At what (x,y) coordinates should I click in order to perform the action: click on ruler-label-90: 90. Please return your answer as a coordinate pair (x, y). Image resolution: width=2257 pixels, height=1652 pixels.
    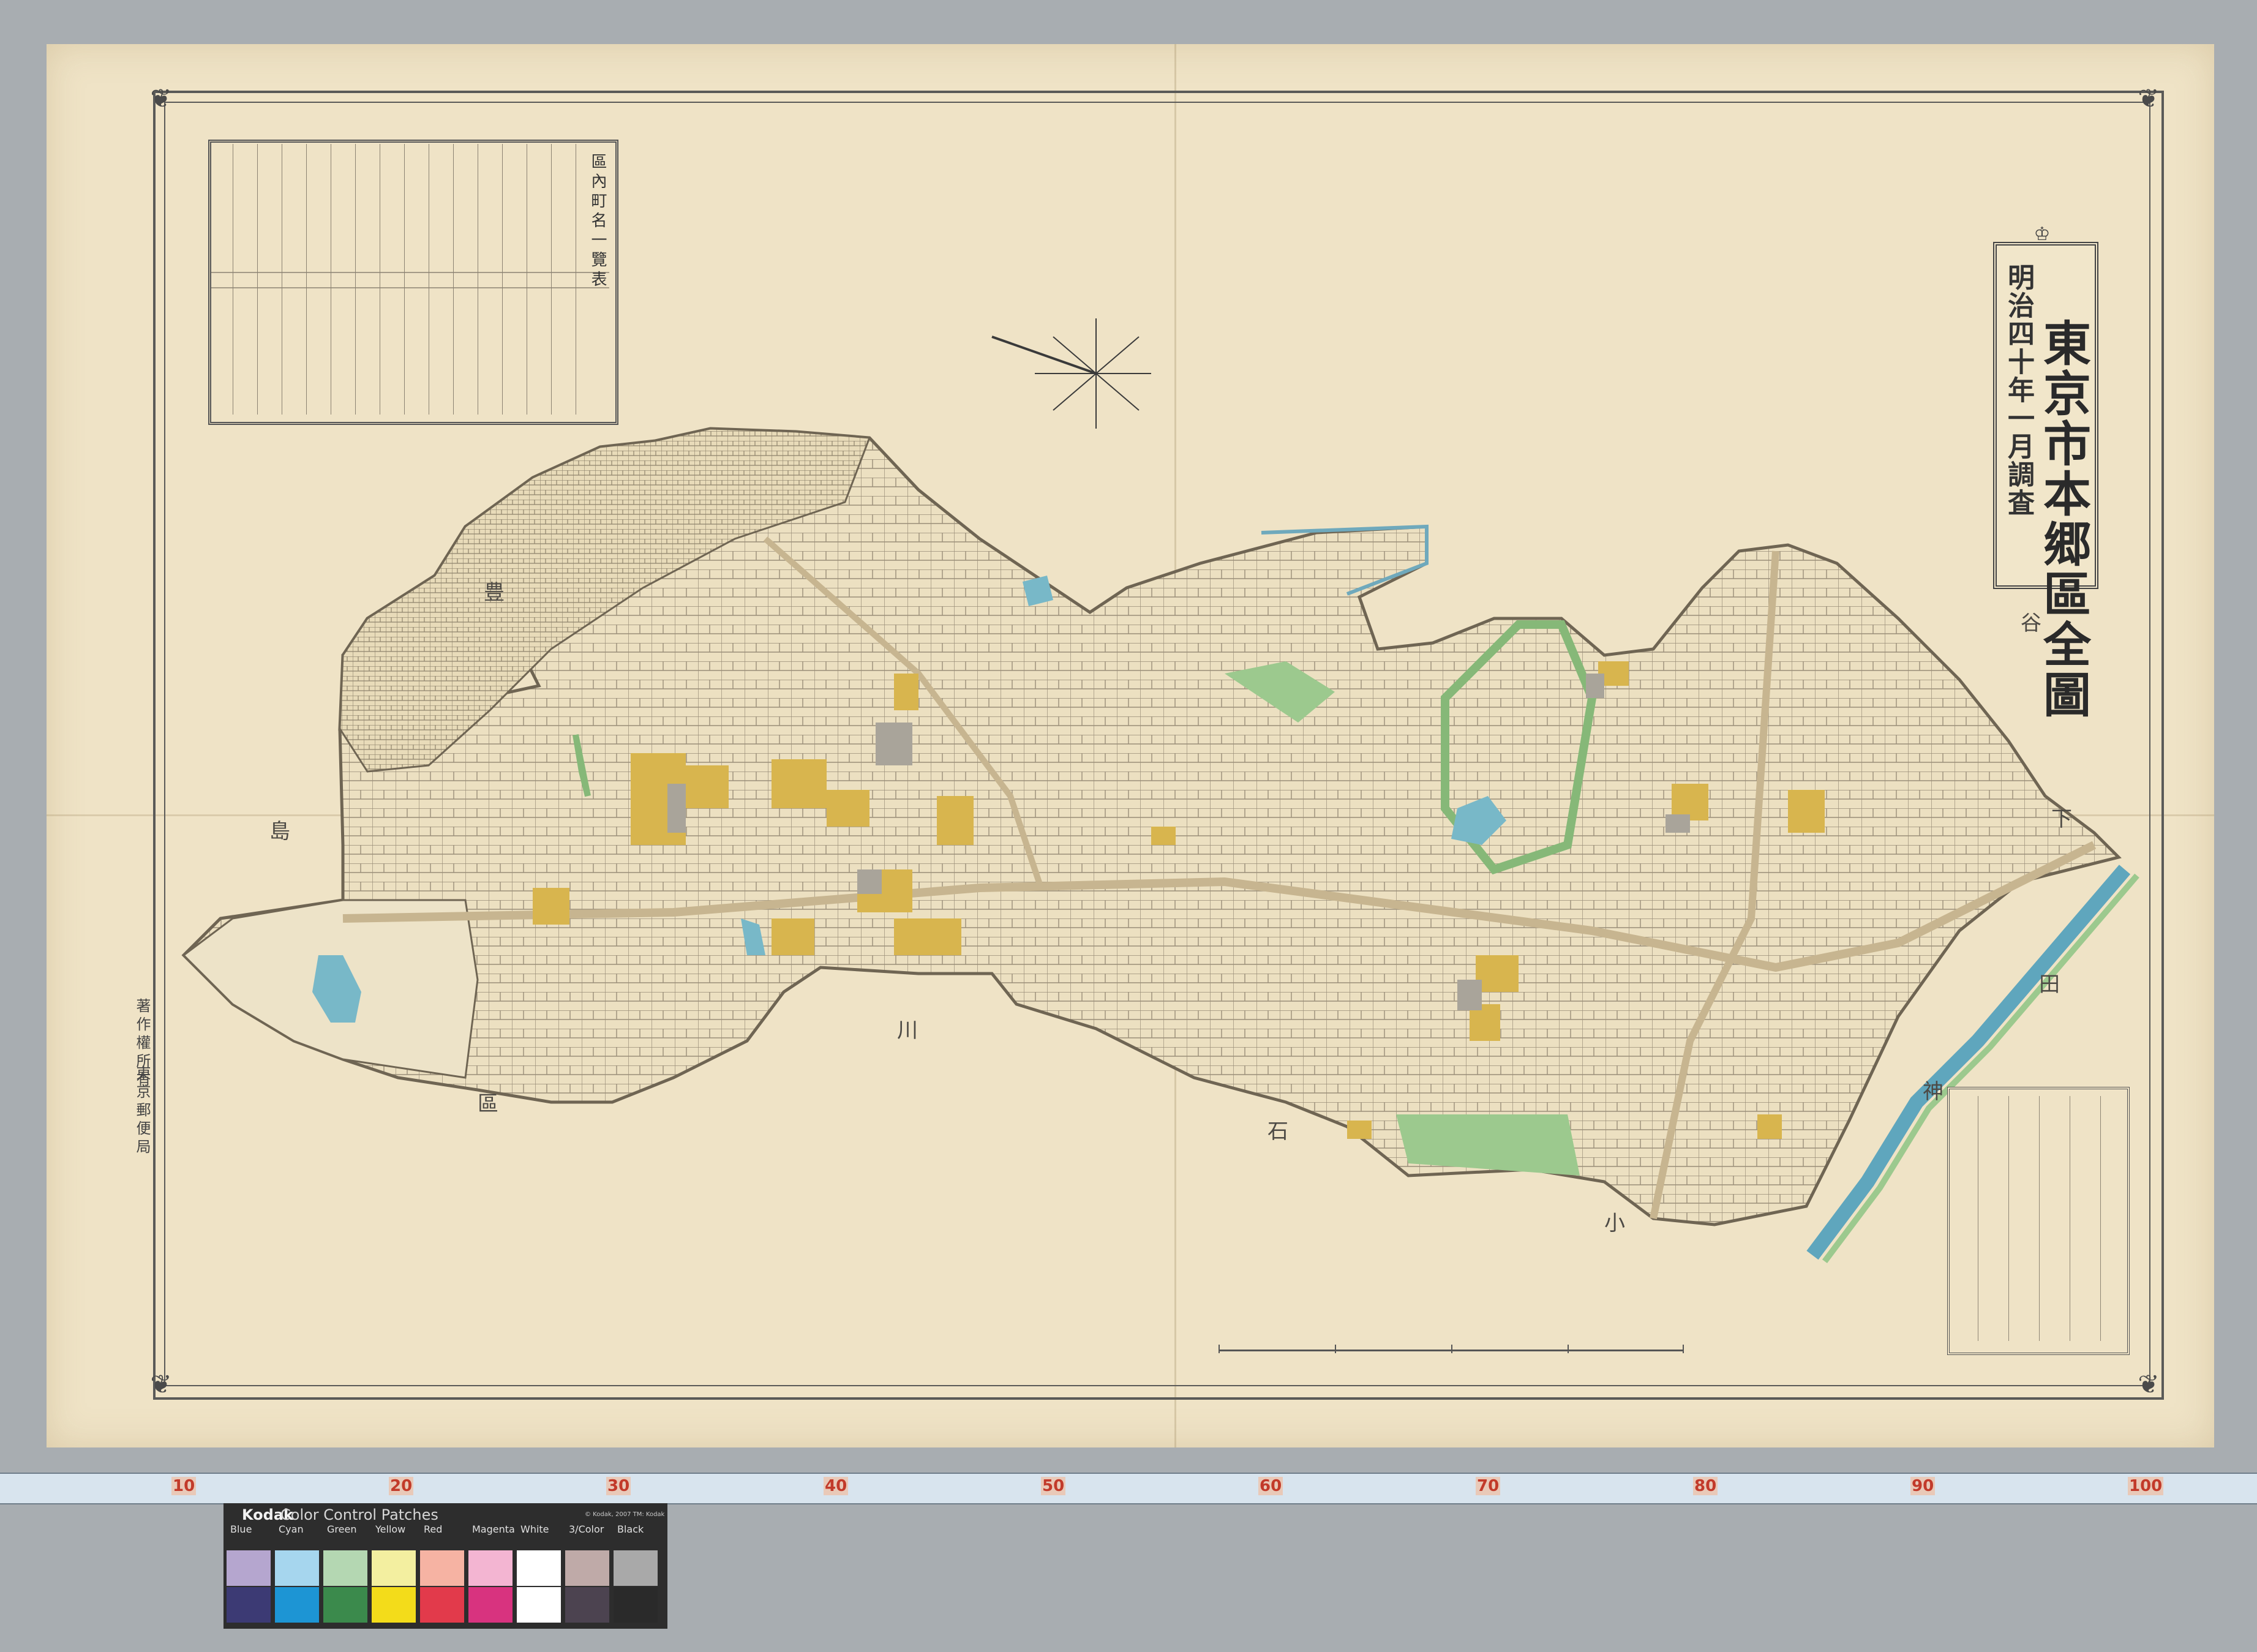
    Looking at the image, I should click on (1923, 1486).